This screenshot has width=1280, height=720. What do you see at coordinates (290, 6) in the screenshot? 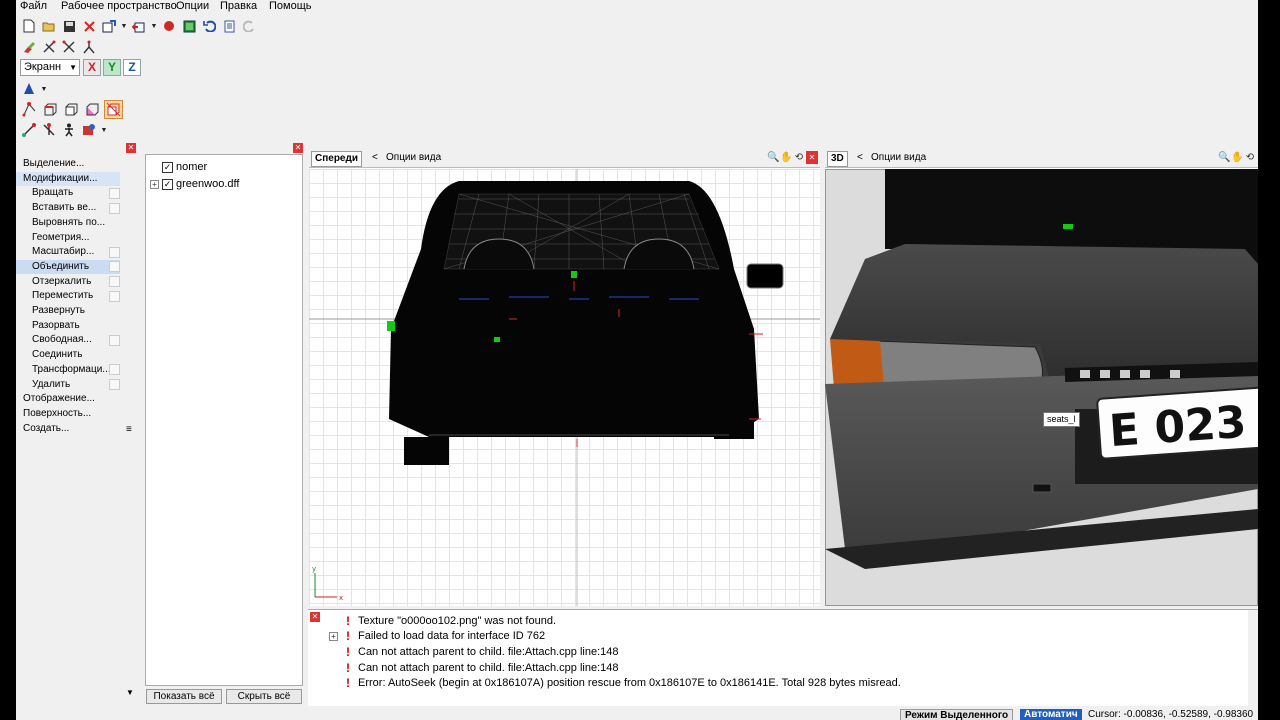
I see `menu-help: Помощь` at bounding box center [290, 6].